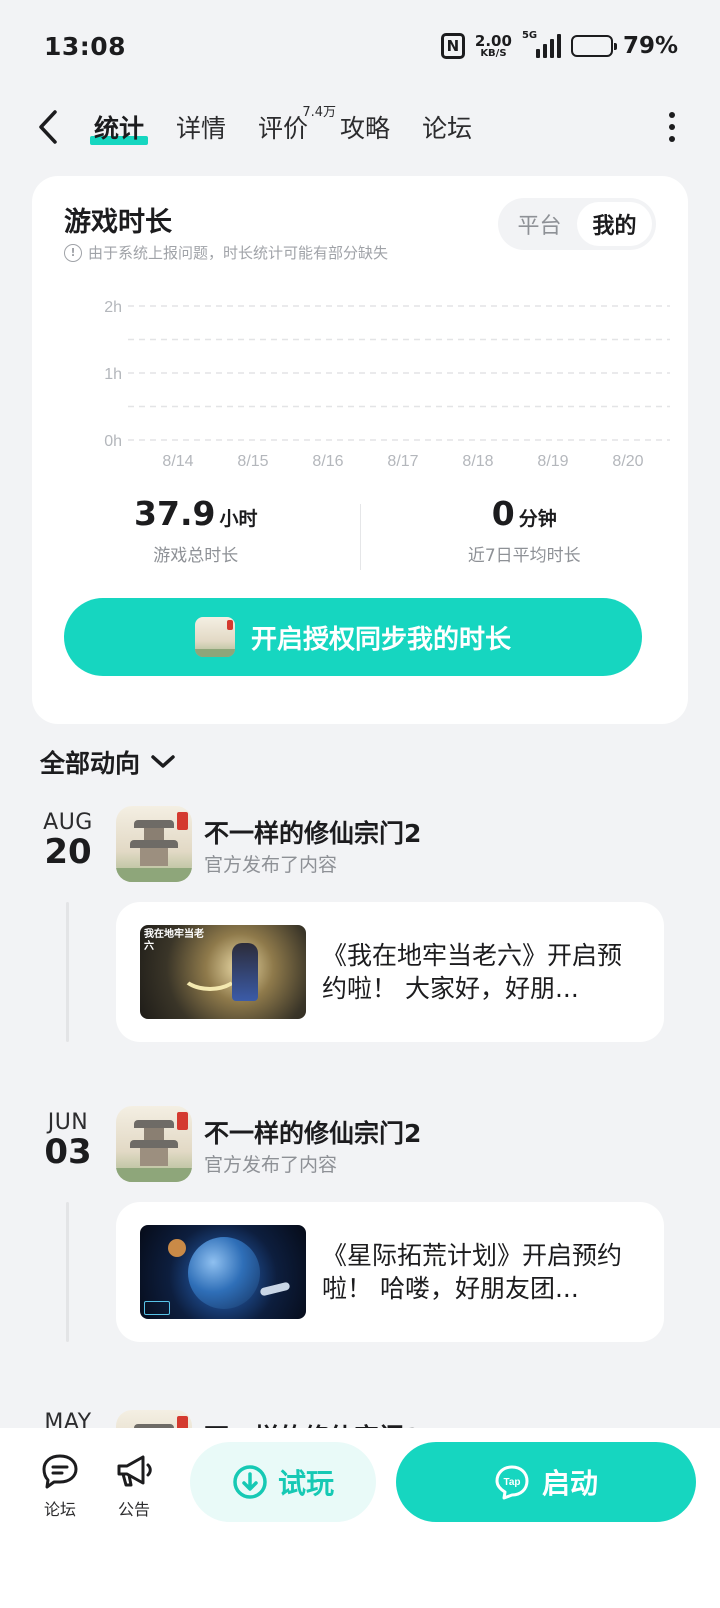 The width and height of the screenshot is (720, 1608). I want to click on chevron-left-icon, so click(48, 127).